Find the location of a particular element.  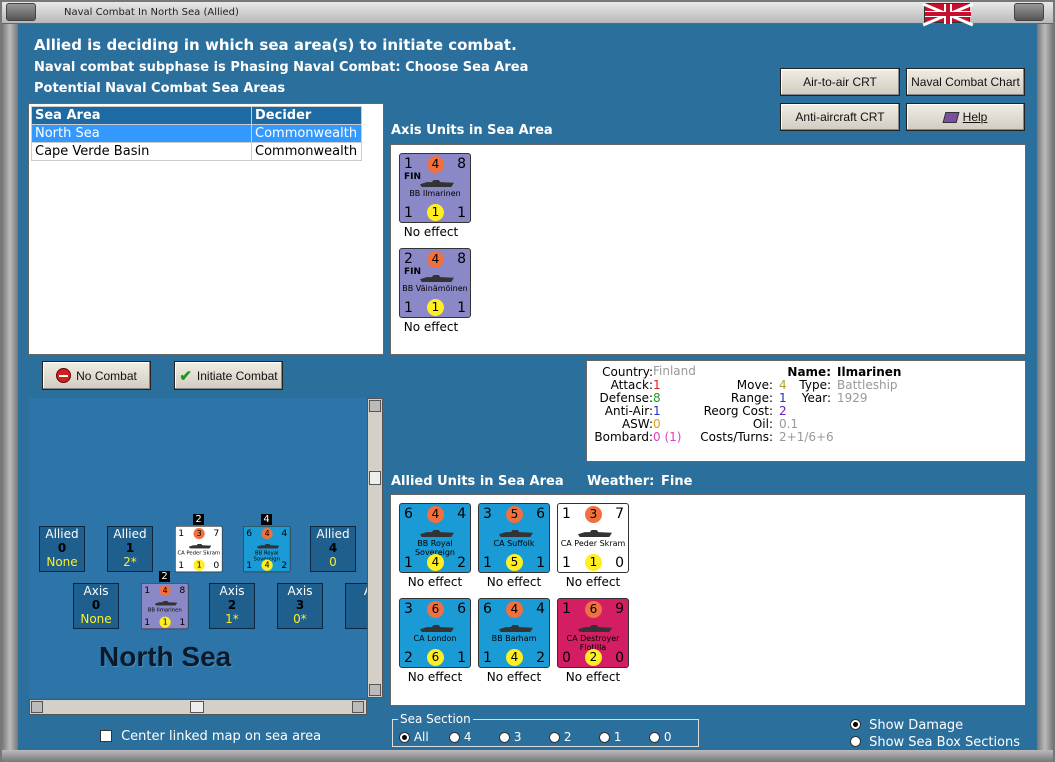

box-label: Allied is located at coordinates (130, 534).